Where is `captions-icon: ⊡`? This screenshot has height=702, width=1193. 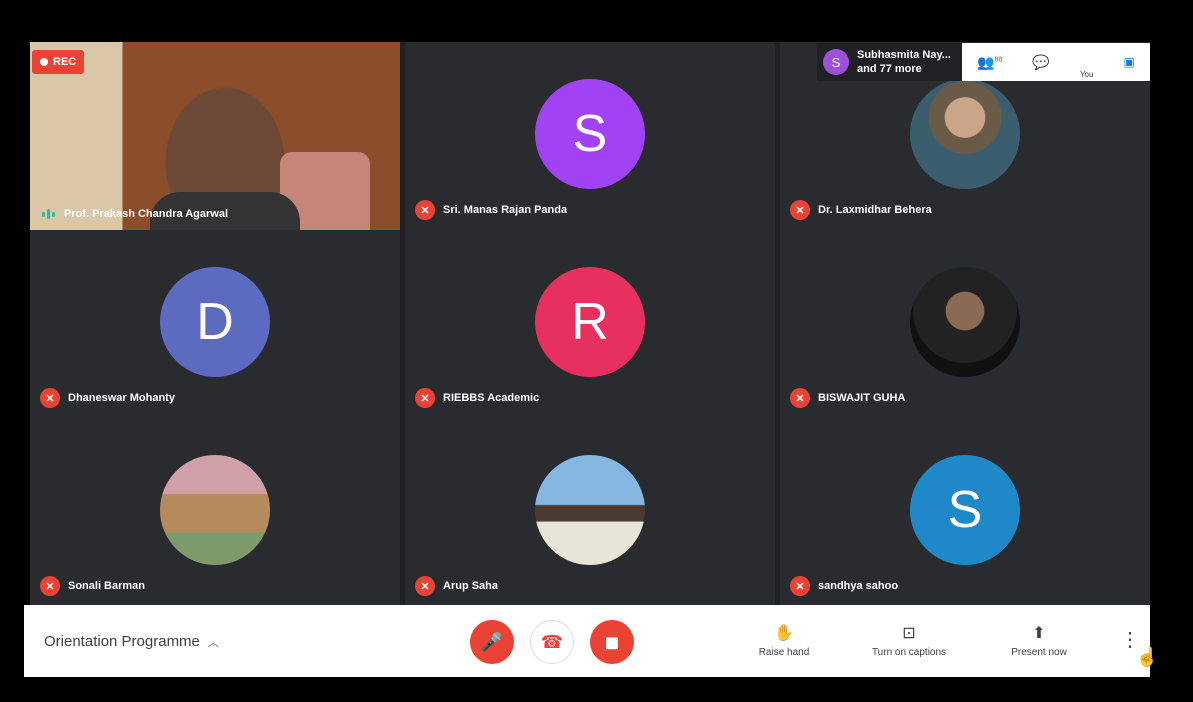
captions-icon: ⊡ is located at coordinates (909, 633).